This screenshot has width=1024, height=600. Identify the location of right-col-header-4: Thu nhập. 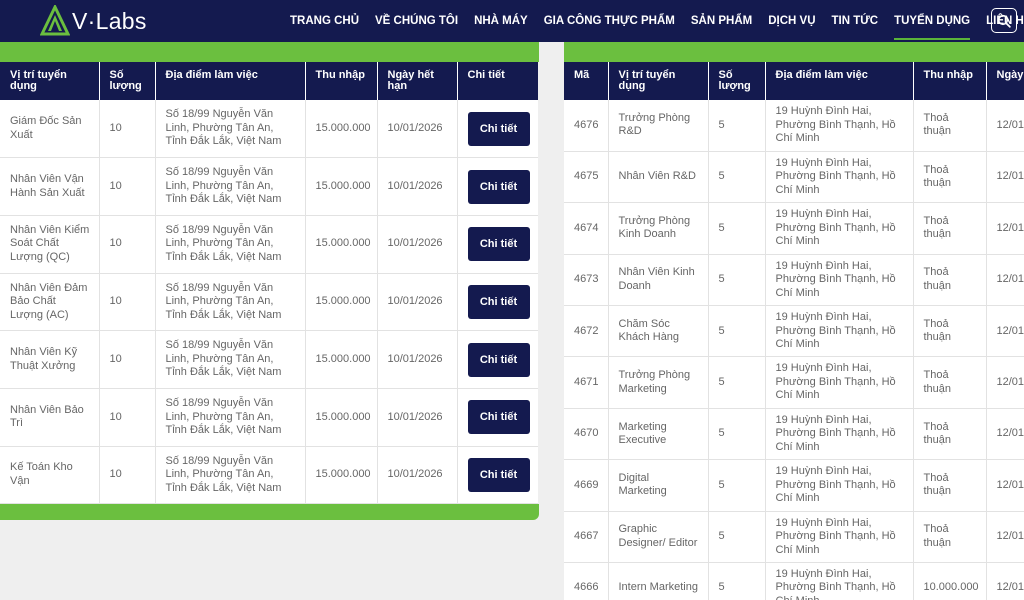
(950, 81).